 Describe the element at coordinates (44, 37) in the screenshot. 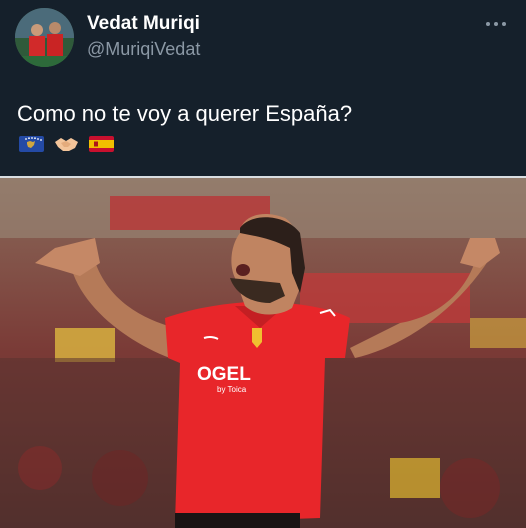

I see `avatar` at that location.